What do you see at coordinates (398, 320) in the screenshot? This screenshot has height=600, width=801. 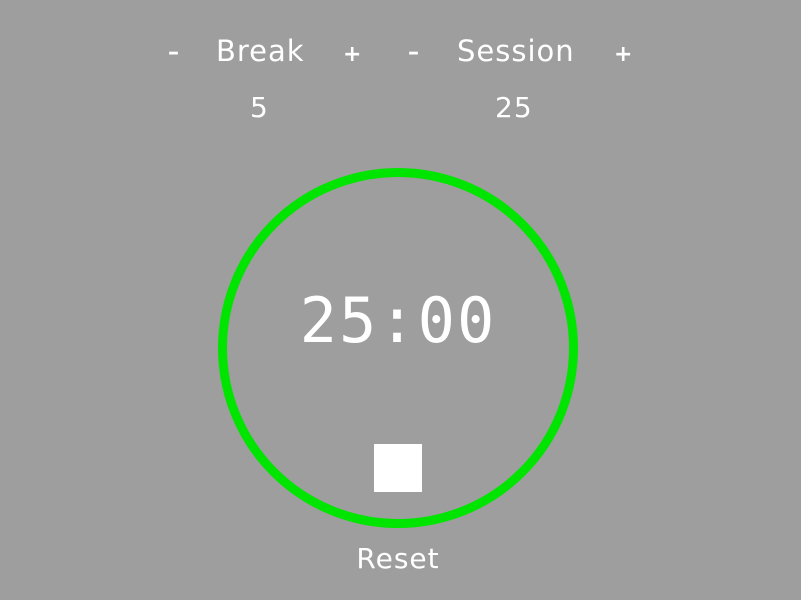 I see `timer-display: 25:00` at bounding box center [398, 320].